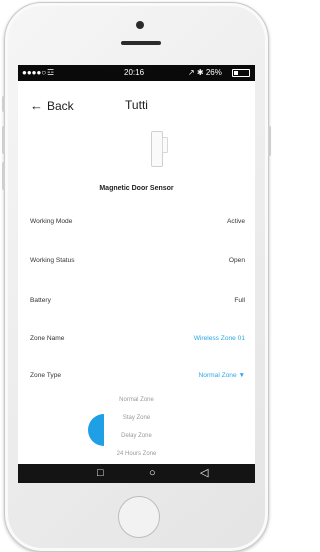 This screenshot has height=552, width=320. Describe the element at coordinates (269, 141) in the screenshot. I see `power-button` at that location.